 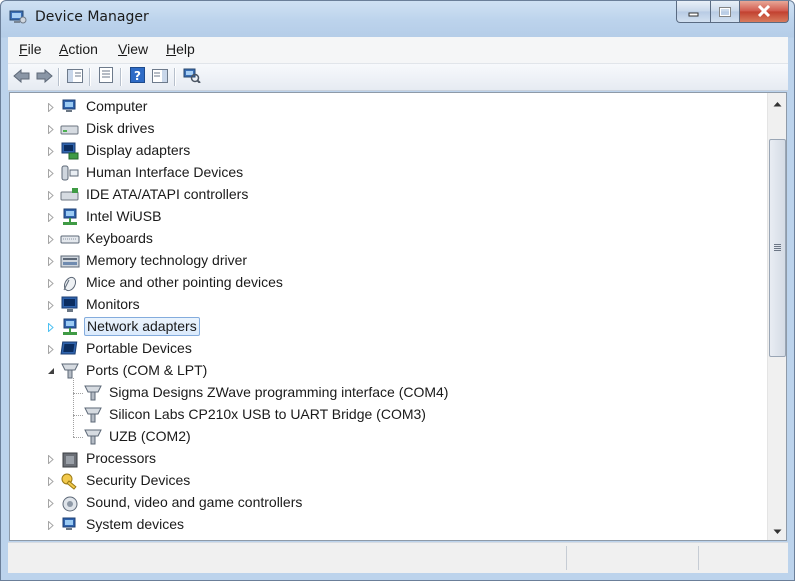 What do you see at coordinates (30, 49) in the screenshot?
I see `menu-file: File` at bounding box center [30, 49].